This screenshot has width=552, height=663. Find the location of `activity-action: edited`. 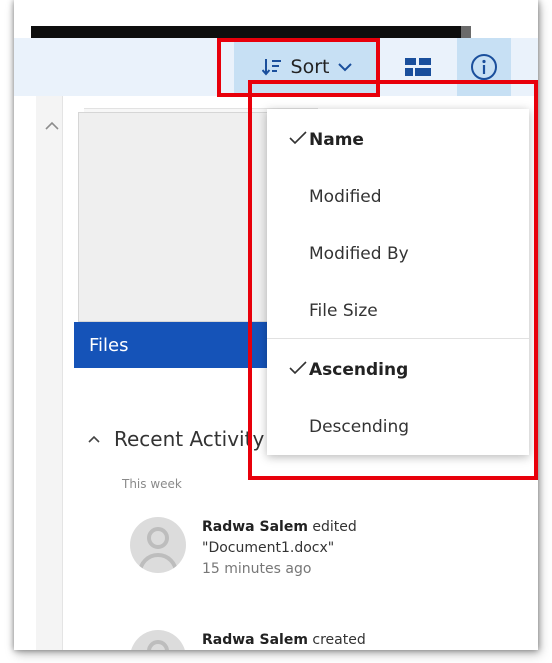

activity-action: edited is located at coordinates (334, 527).